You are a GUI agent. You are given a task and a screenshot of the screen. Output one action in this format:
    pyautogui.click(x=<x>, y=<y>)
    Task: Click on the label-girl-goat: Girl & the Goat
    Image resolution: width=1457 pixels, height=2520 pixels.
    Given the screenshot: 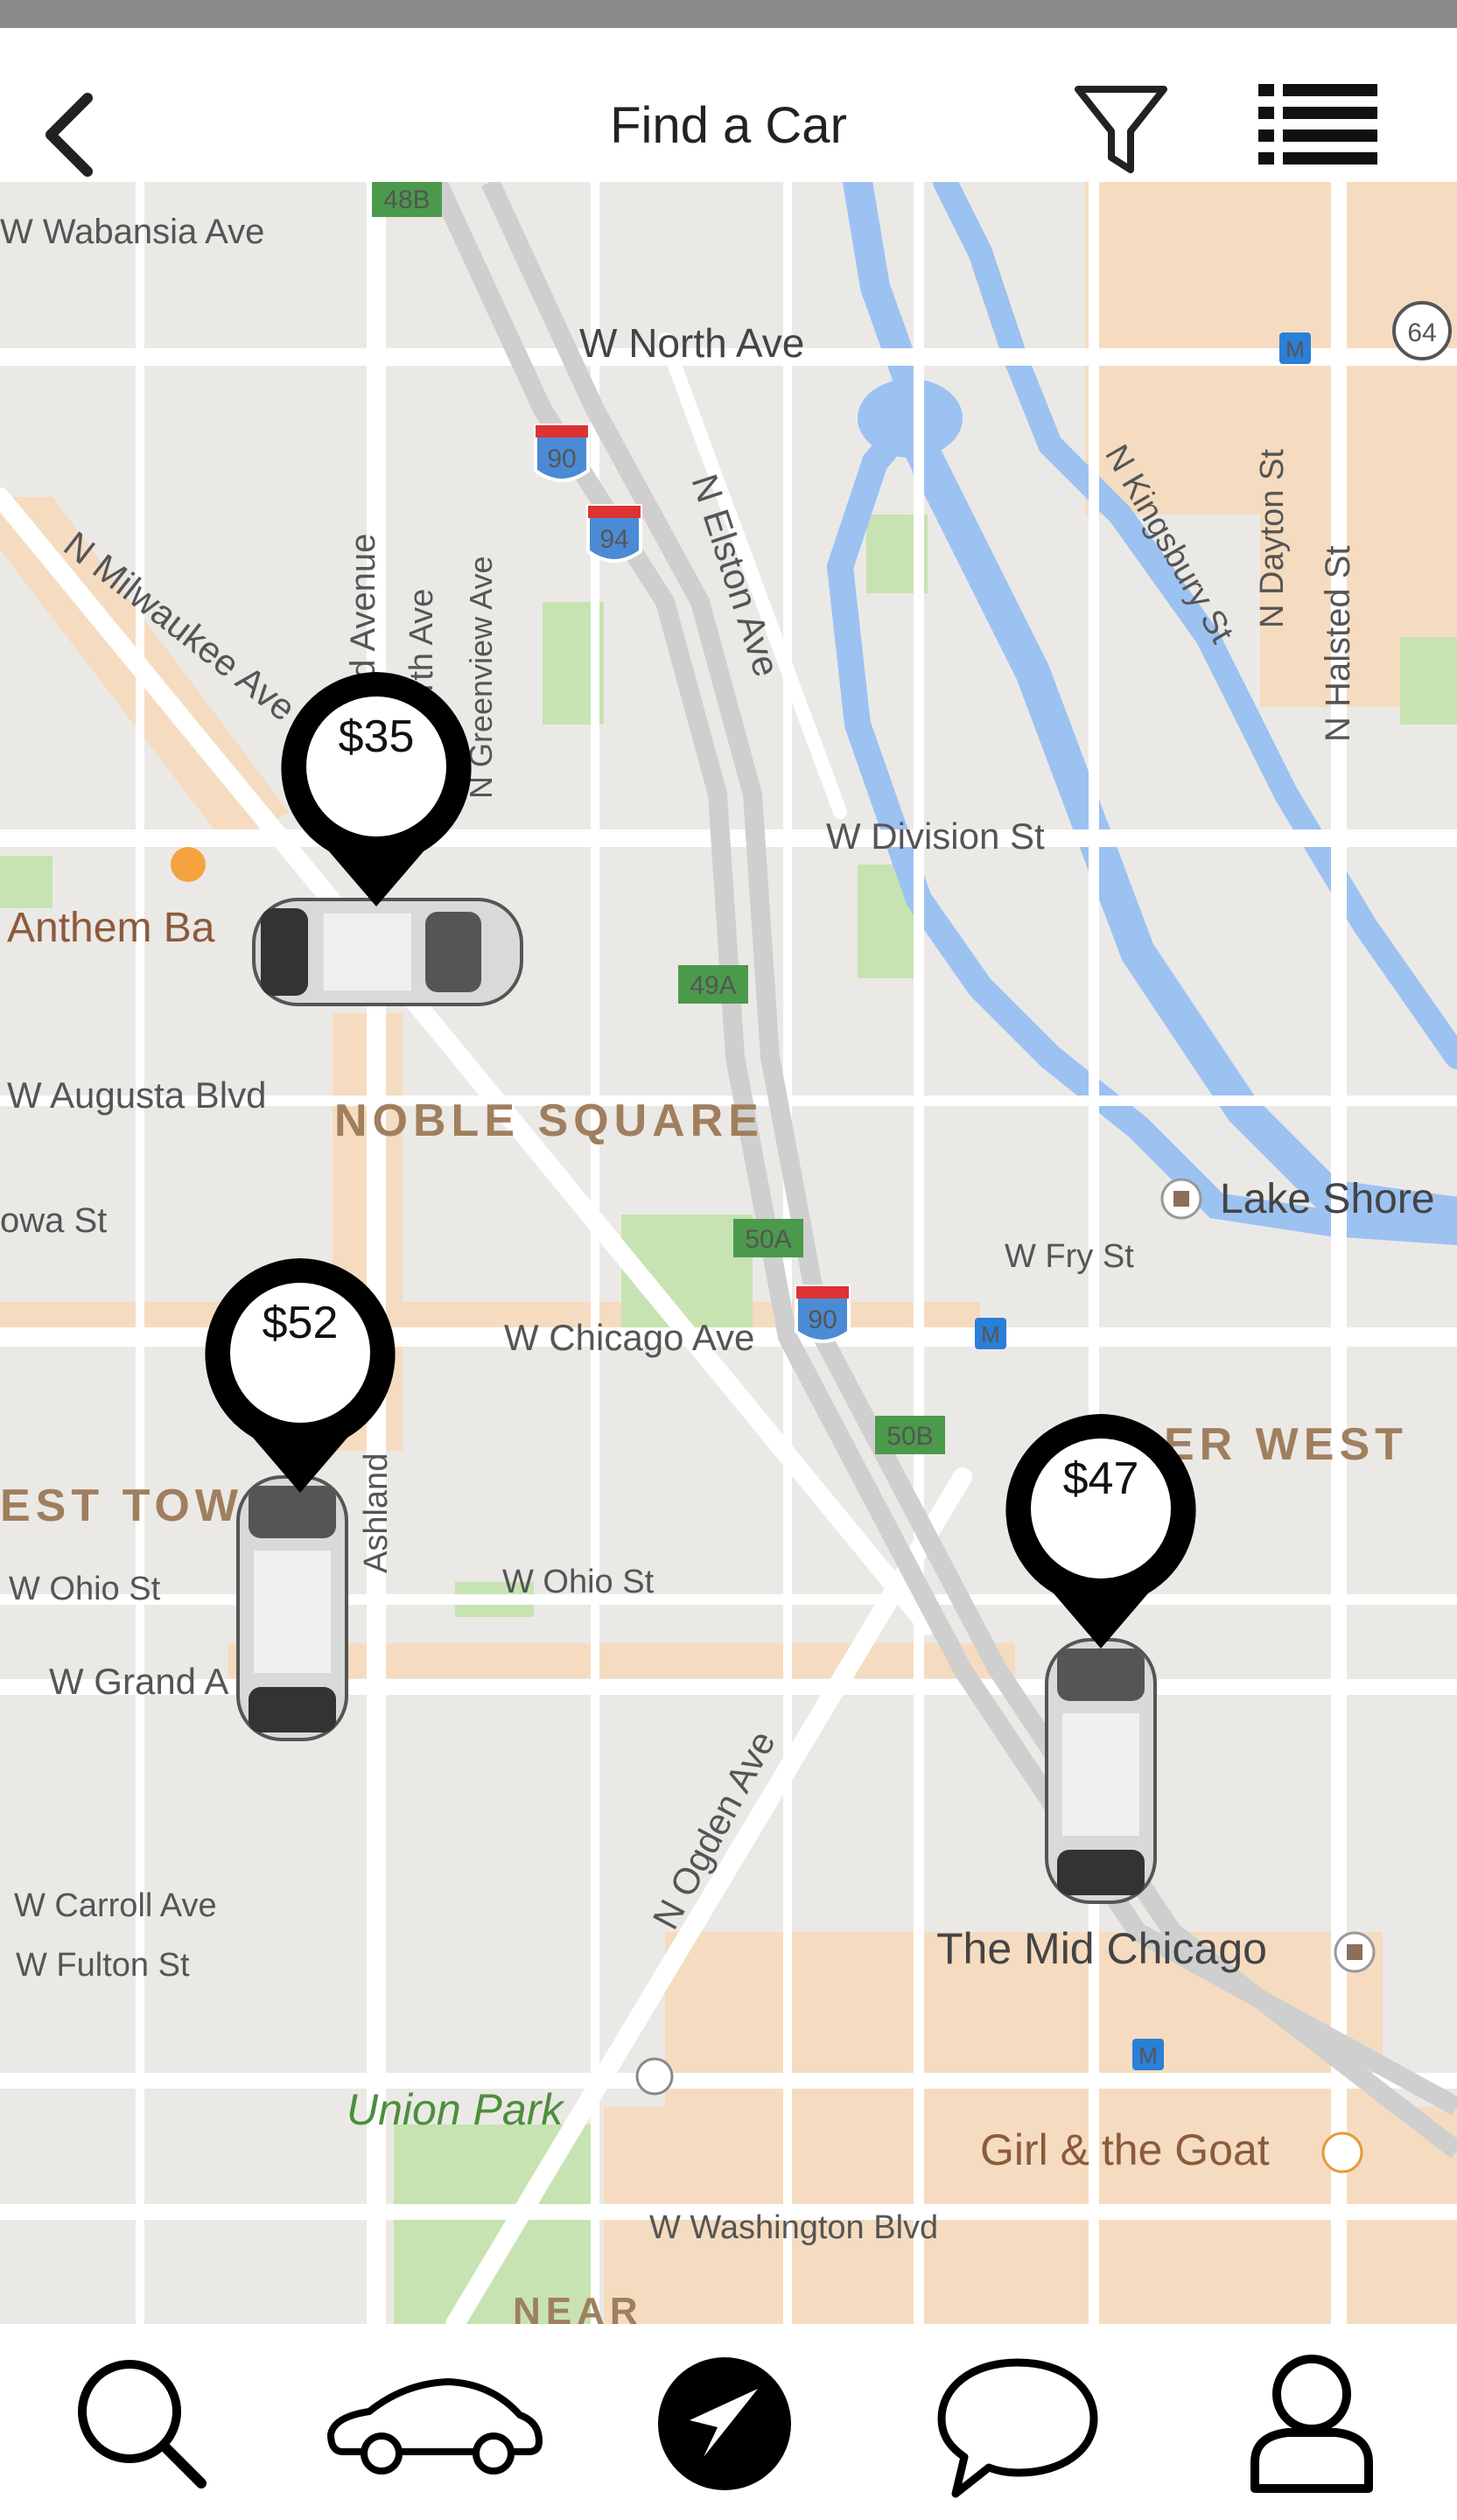 What is the action you would take?
    pyautogui.click(x=1125, y=2149)
    